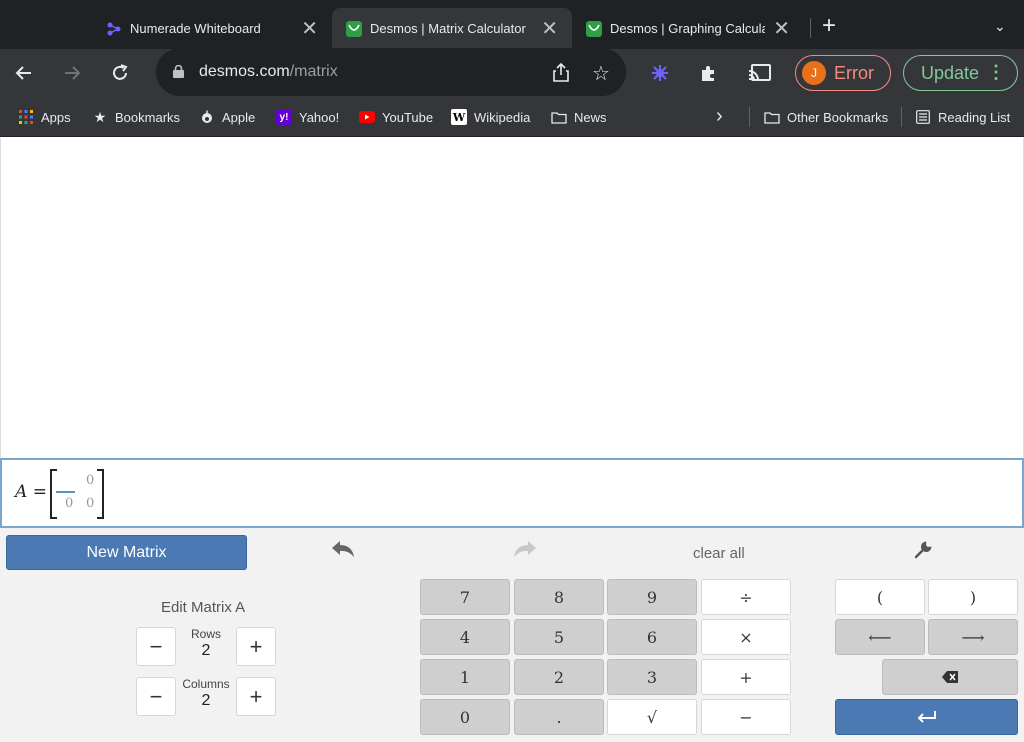  I want to click on update-label: Update, so click(950, 72).